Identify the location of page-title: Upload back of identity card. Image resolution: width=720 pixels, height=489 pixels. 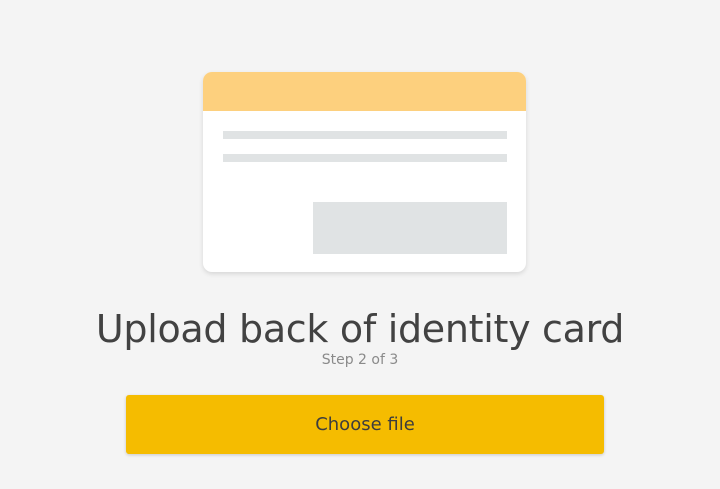
(360, 329).